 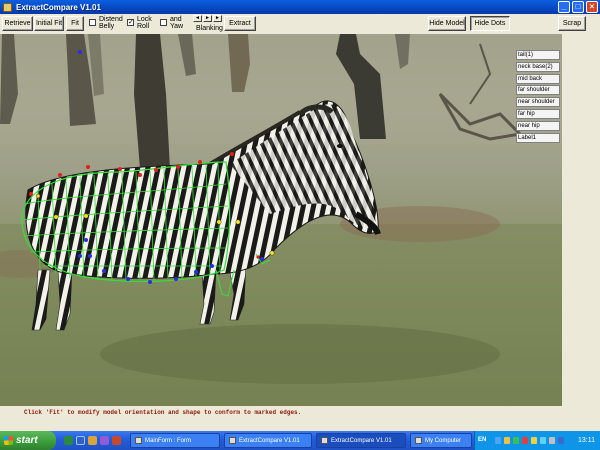 I want to click on label-far-shoulder: far shoulder, so click(x=538, y=90).